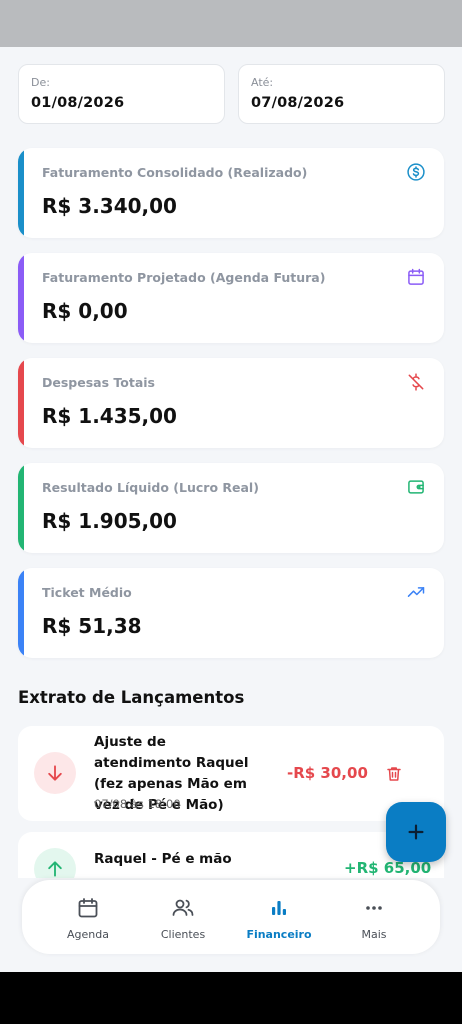  Describe the element at coordinates (78, 103) in the screenshot. I see `date-from-value: 01/08/2026` at that location.